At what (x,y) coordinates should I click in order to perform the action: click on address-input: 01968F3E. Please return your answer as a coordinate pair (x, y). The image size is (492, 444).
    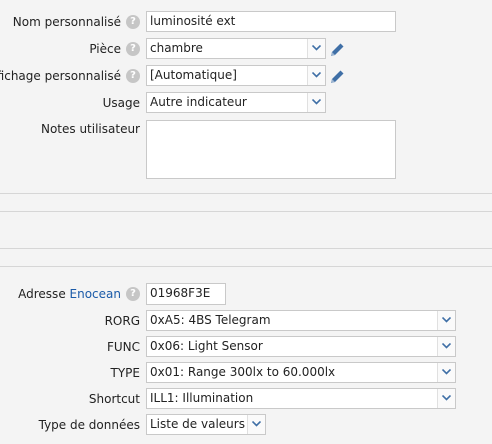
    Looking at the image, I should click on (186, 294).